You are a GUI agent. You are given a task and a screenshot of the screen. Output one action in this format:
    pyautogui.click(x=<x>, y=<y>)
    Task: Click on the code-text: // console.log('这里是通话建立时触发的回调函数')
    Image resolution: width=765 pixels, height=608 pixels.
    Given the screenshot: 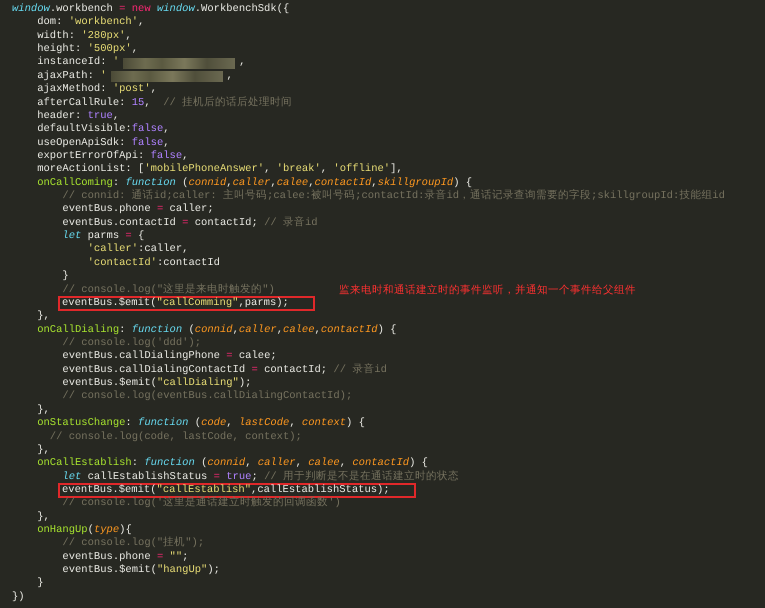 What is the action you would take?
    pyautogui.click(x=201, y=504)
    